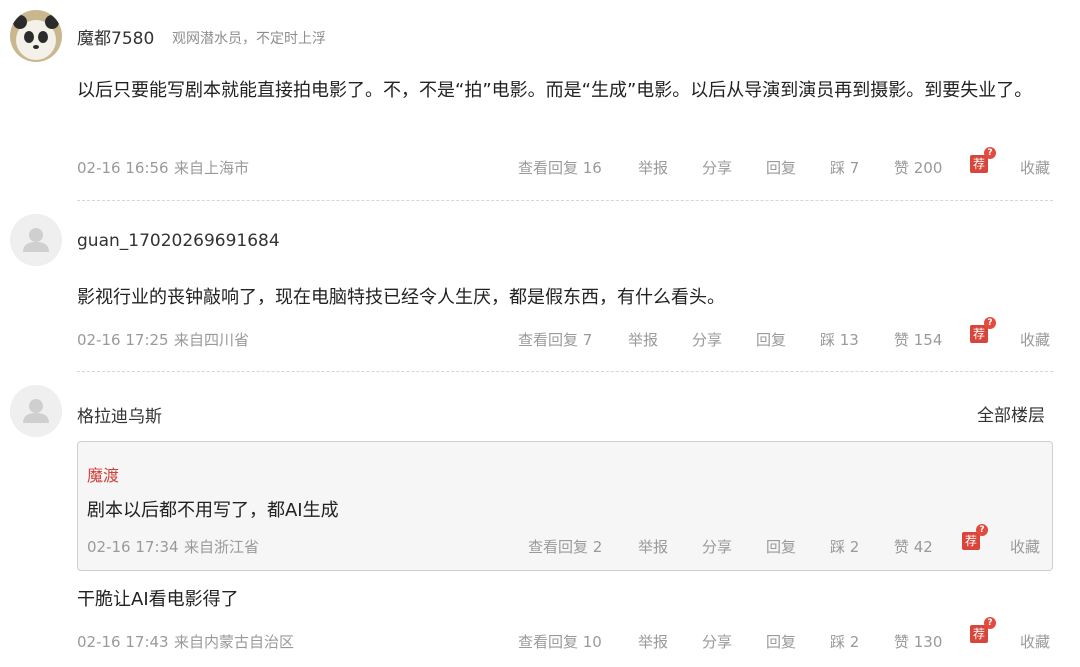  Describe the element at coordinates (212, 168) in the screenshot. I see `comment-location: 来自上海市` at that location.